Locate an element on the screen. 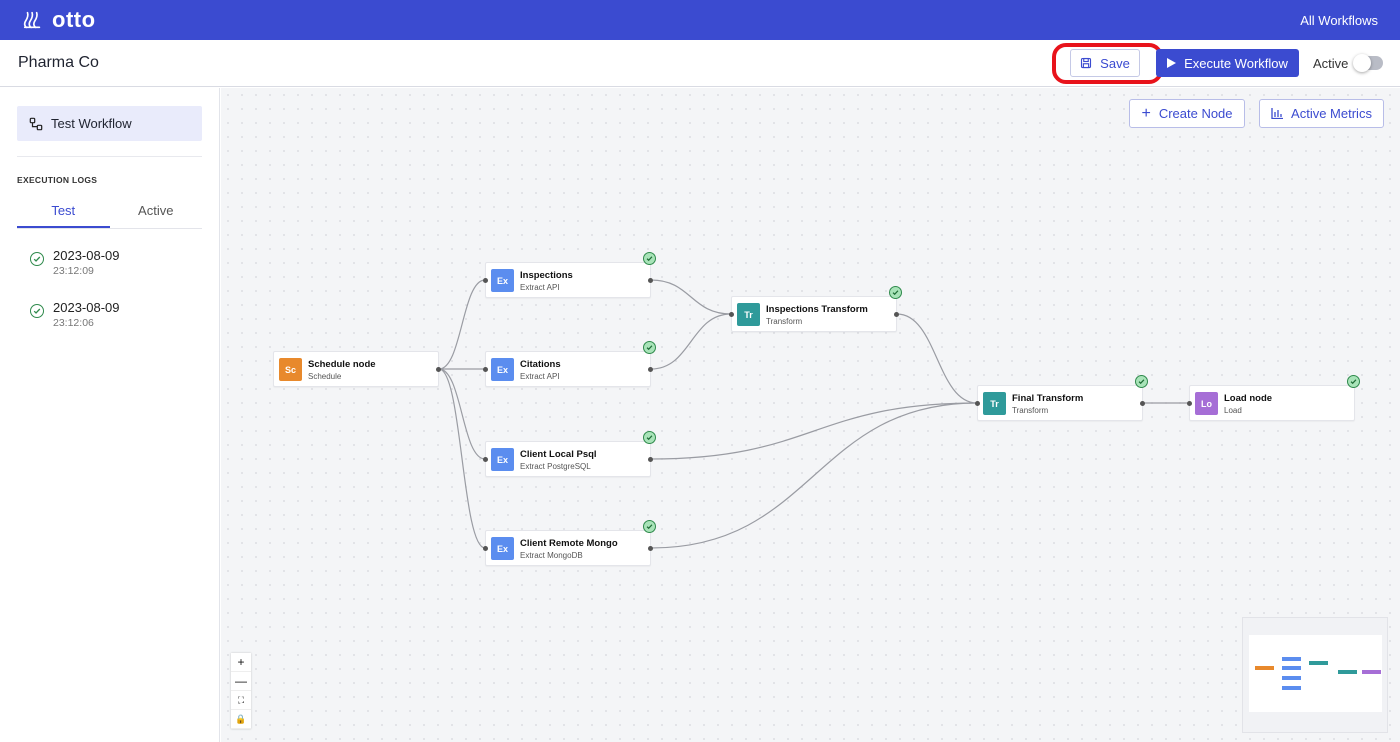 This screenshot has width=1400, height=742. workflow-node: Tr Final Transform Transform is located at coordinates (1061, 398).